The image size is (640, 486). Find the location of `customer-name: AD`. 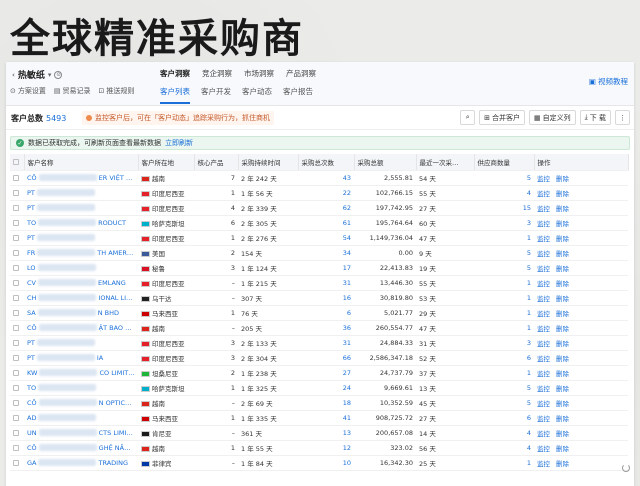

customer-name: AD is located at coordinates (81, 418).